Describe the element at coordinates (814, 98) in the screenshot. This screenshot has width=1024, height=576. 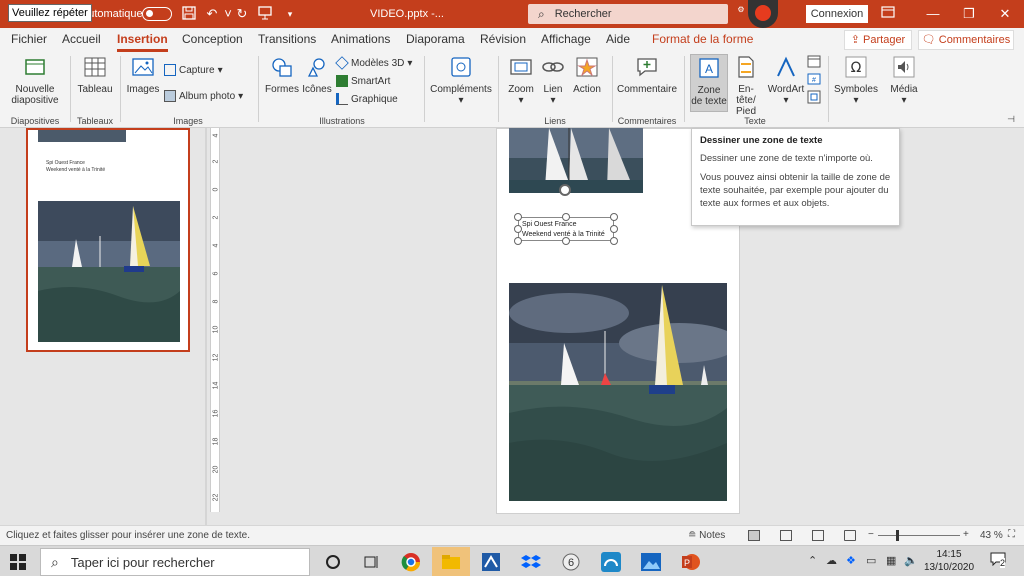
I see `object-button` at that location.